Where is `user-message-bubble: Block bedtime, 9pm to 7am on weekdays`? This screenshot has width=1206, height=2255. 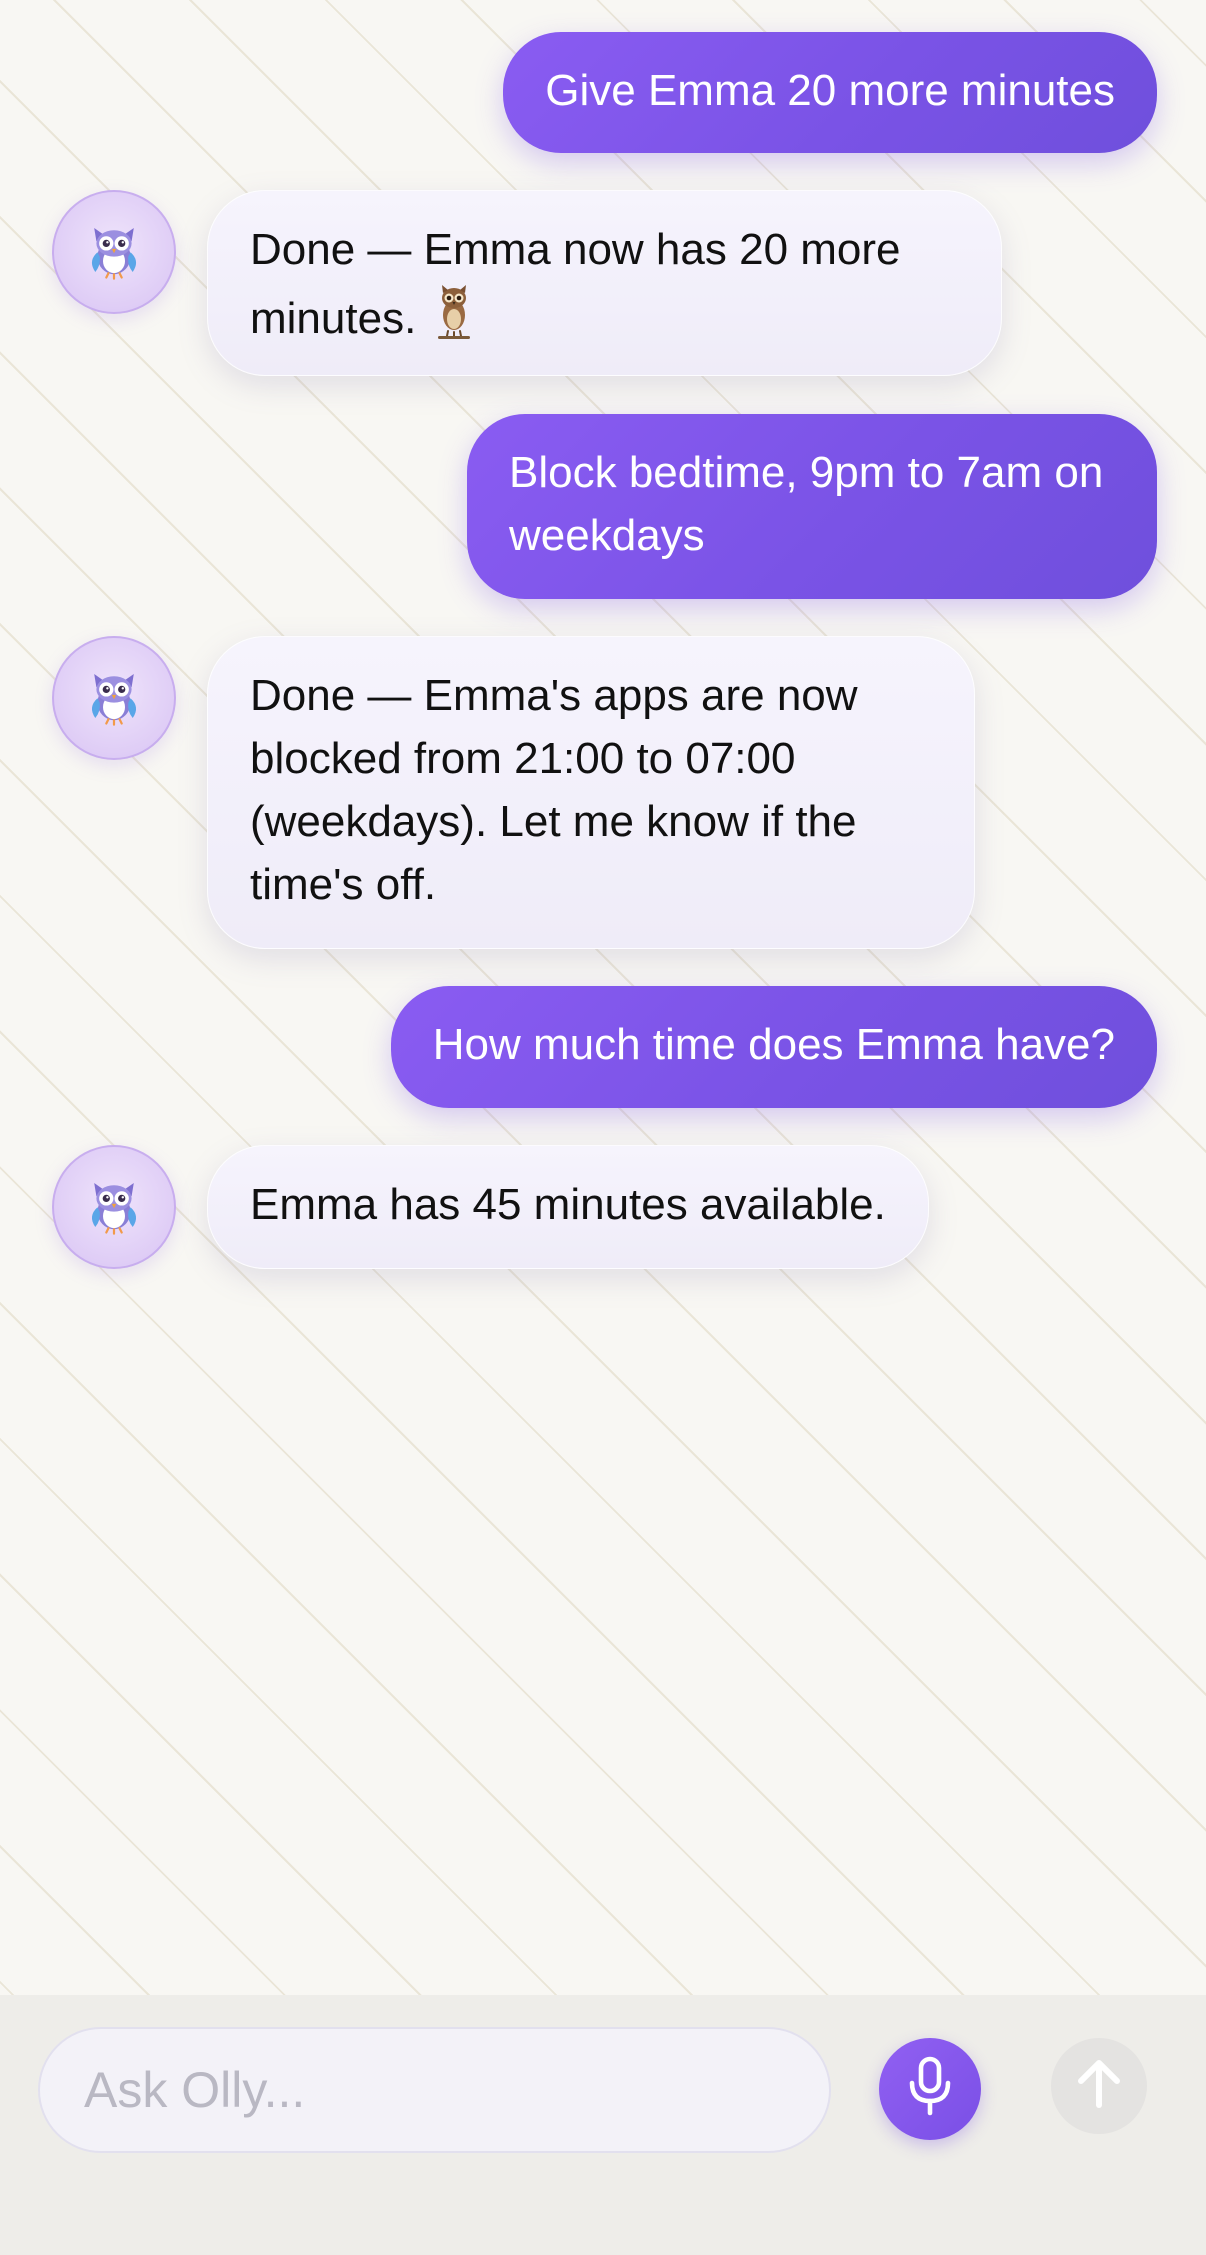
user-message-bubble: Block bedtime, 9pm to 7am on weekdays is located at coordinates (812, 506).